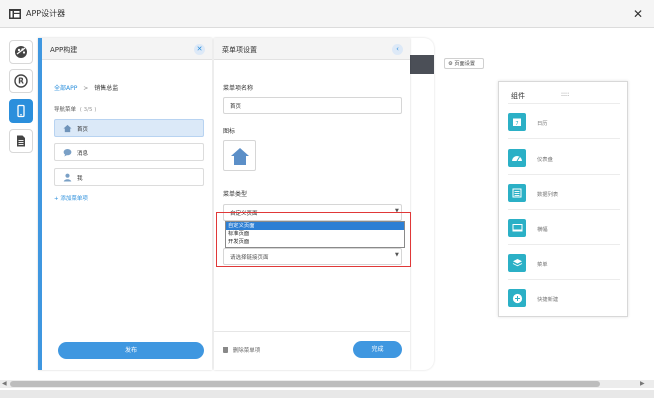 The width and height of the screenshot is (654, 398). Describe the element at coordinates (542, 124) in the screenshot. I see `component-label: 日历` at that location.